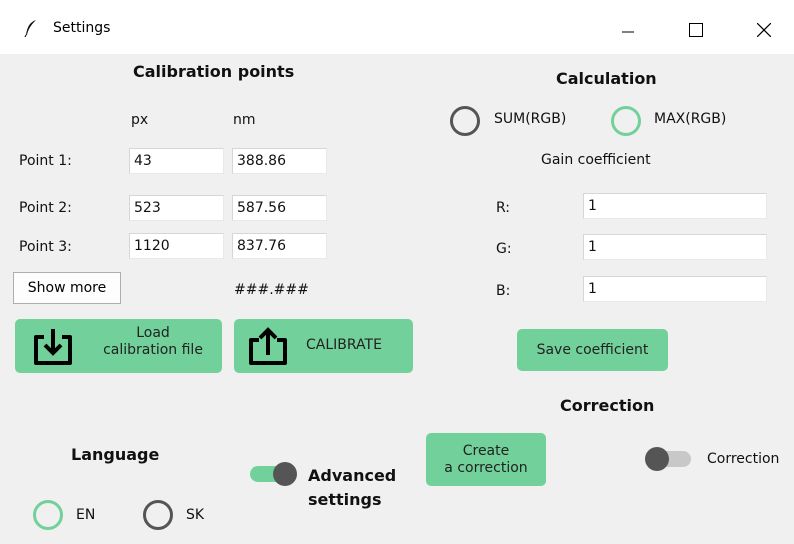  What do you see at coordinates (607, 405) in the screenshot?
I see `correction-heading: Correction` at bounding box center [607, 405].